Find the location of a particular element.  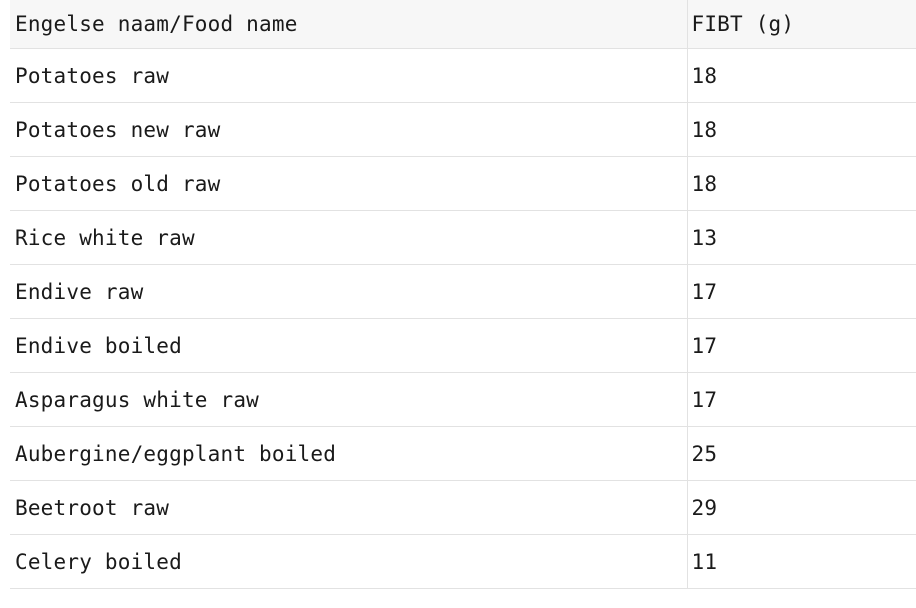

table-row: Potatoes old raw 18 is located at coordinates (463, 183).